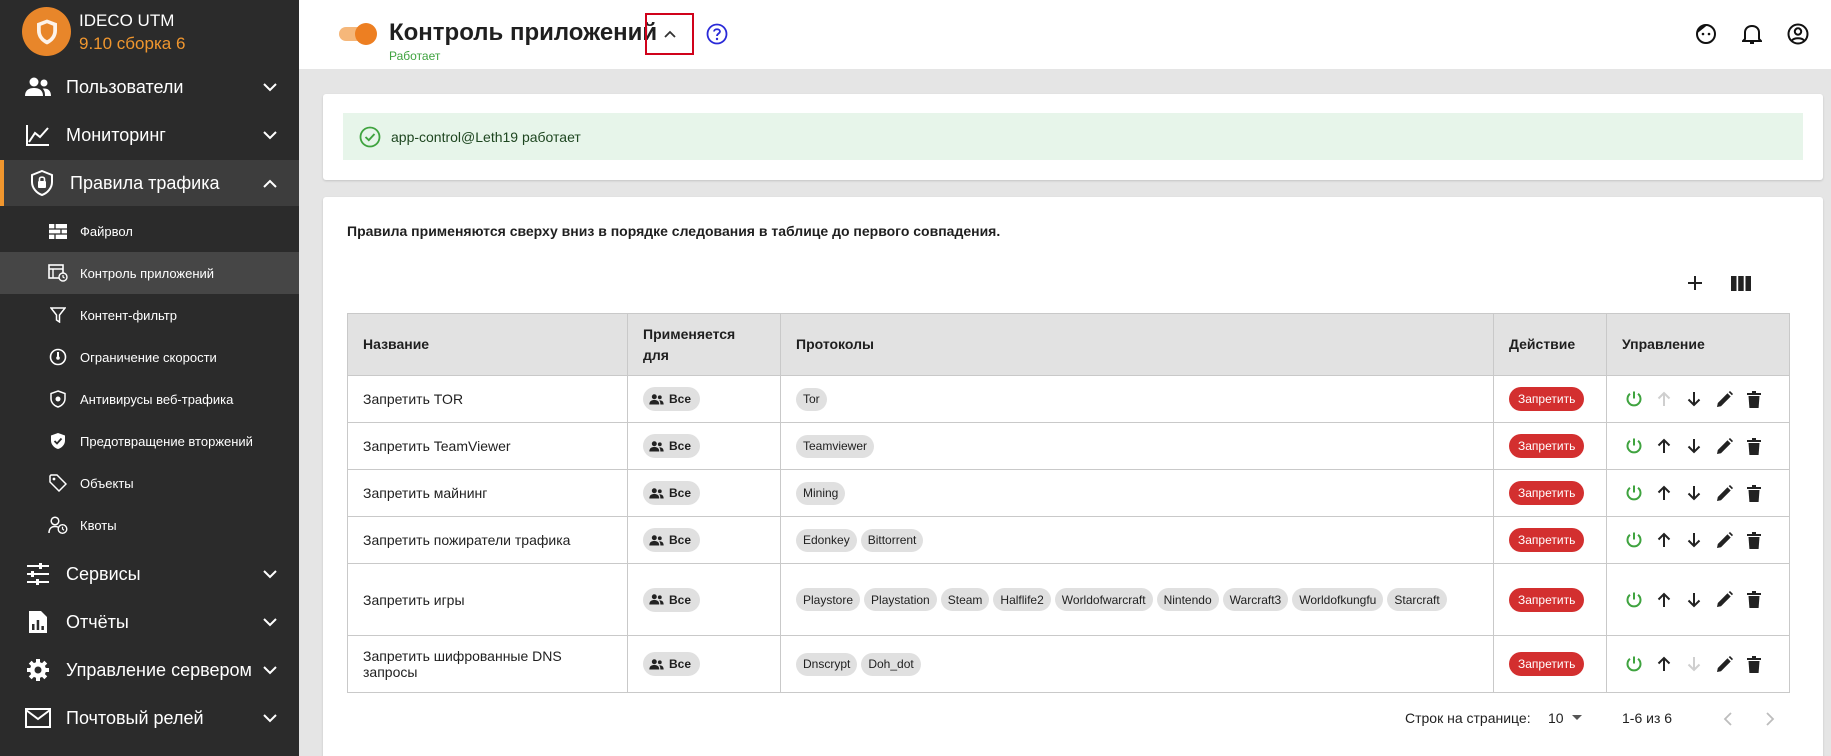  What do you see at coordinates (149, 670) in the screenshot?
I see `sidebar-item-server-management: Управление сервером` at bounding box center [149, 670].